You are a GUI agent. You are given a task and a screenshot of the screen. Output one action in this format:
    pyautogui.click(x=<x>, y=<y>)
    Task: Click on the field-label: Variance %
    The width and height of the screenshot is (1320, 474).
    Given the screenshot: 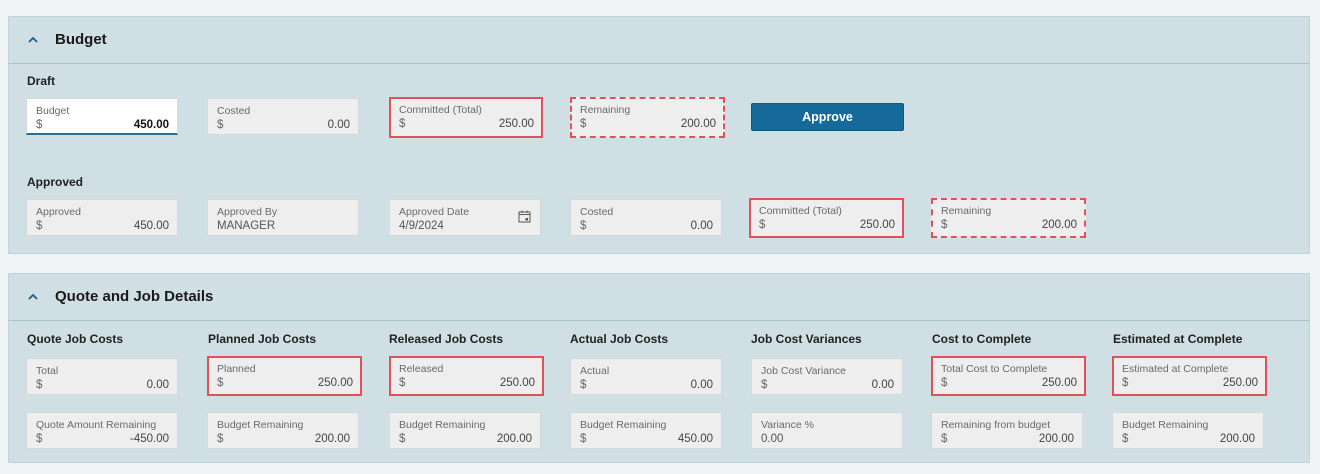 What is the action you would take?
    pyautogui.click(x=787, y=425)
    